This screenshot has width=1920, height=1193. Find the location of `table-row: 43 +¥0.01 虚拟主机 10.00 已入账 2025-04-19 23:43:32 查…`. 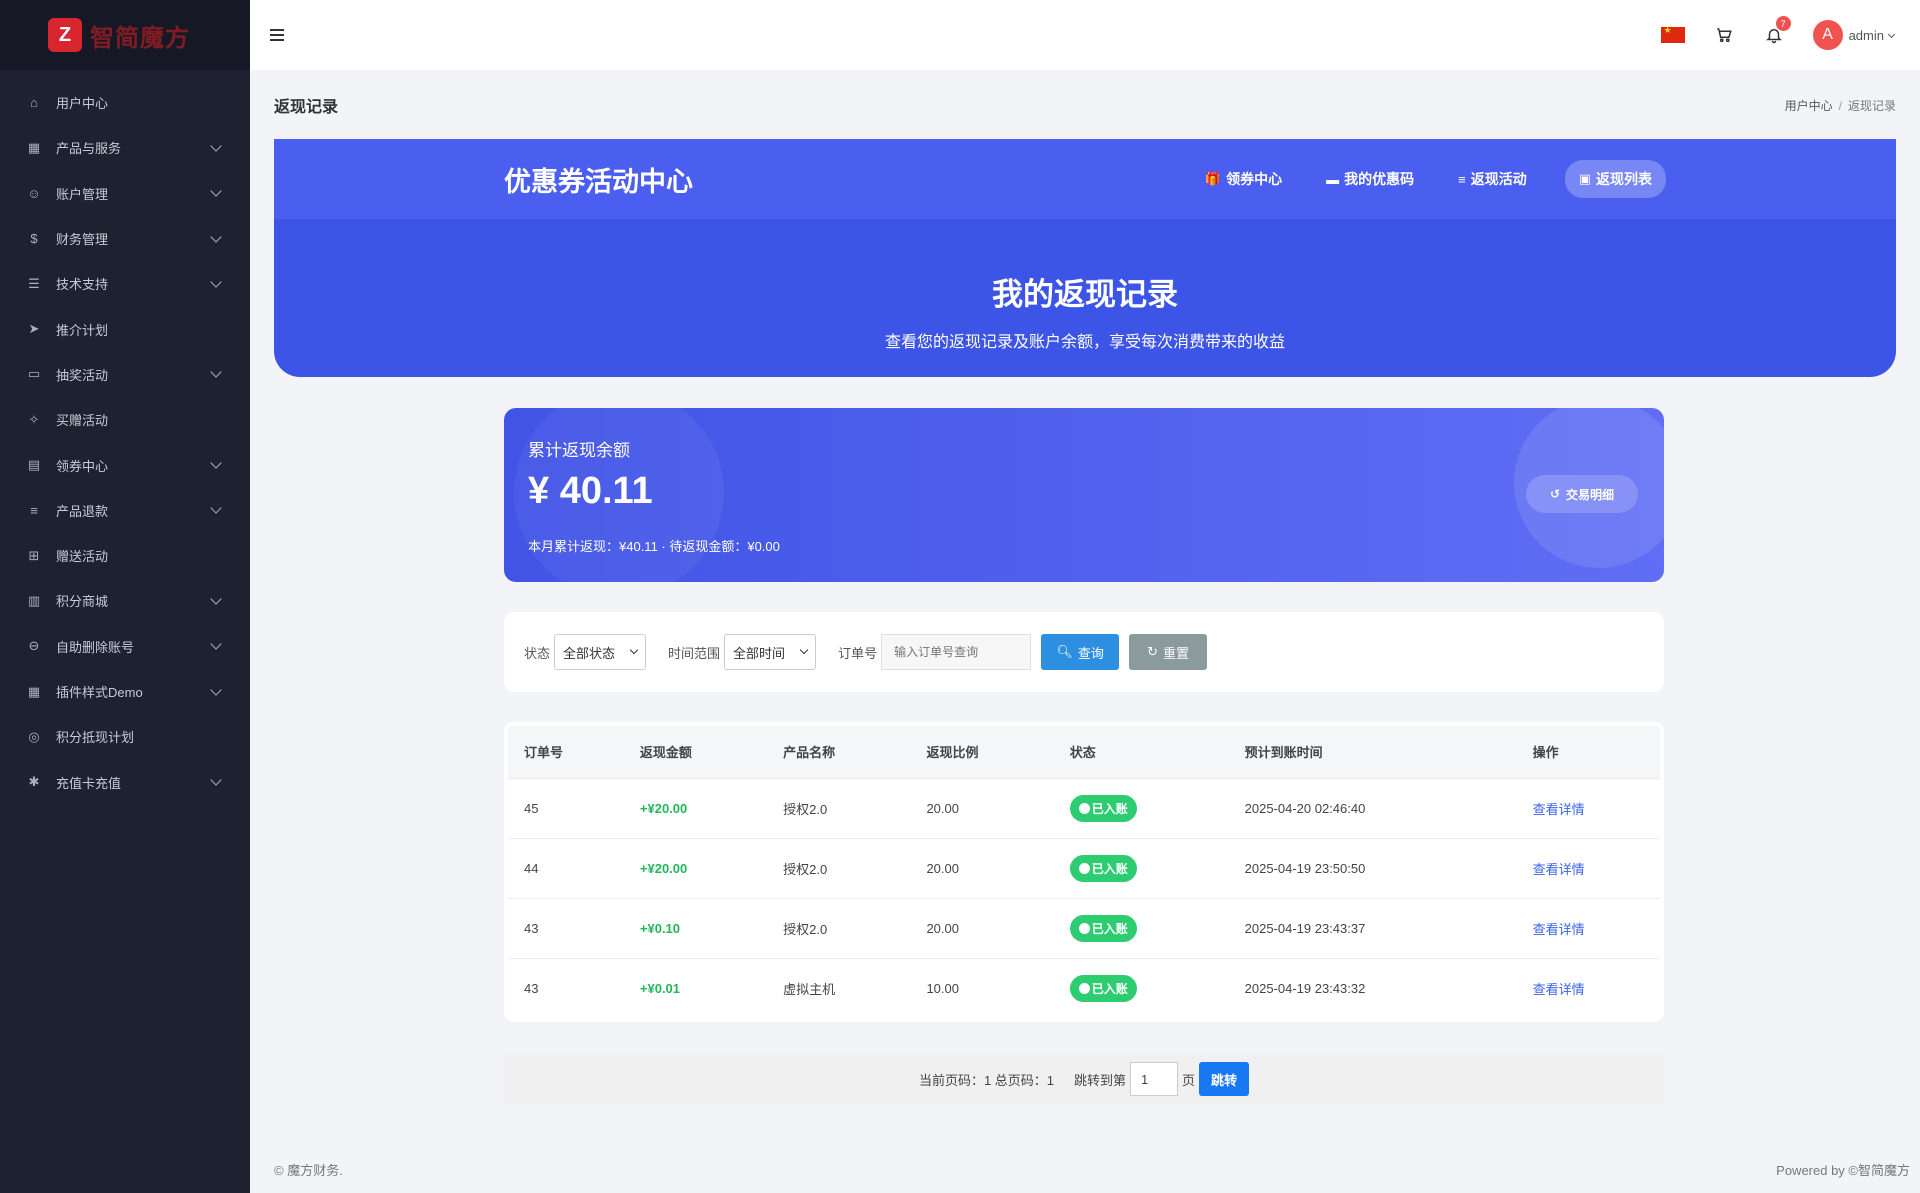

table-row: 43 +¥0.01 虚拟主机 10.00 已入账 2025-04-19 23:43:32 查… is located at coordinates (1084, 987).